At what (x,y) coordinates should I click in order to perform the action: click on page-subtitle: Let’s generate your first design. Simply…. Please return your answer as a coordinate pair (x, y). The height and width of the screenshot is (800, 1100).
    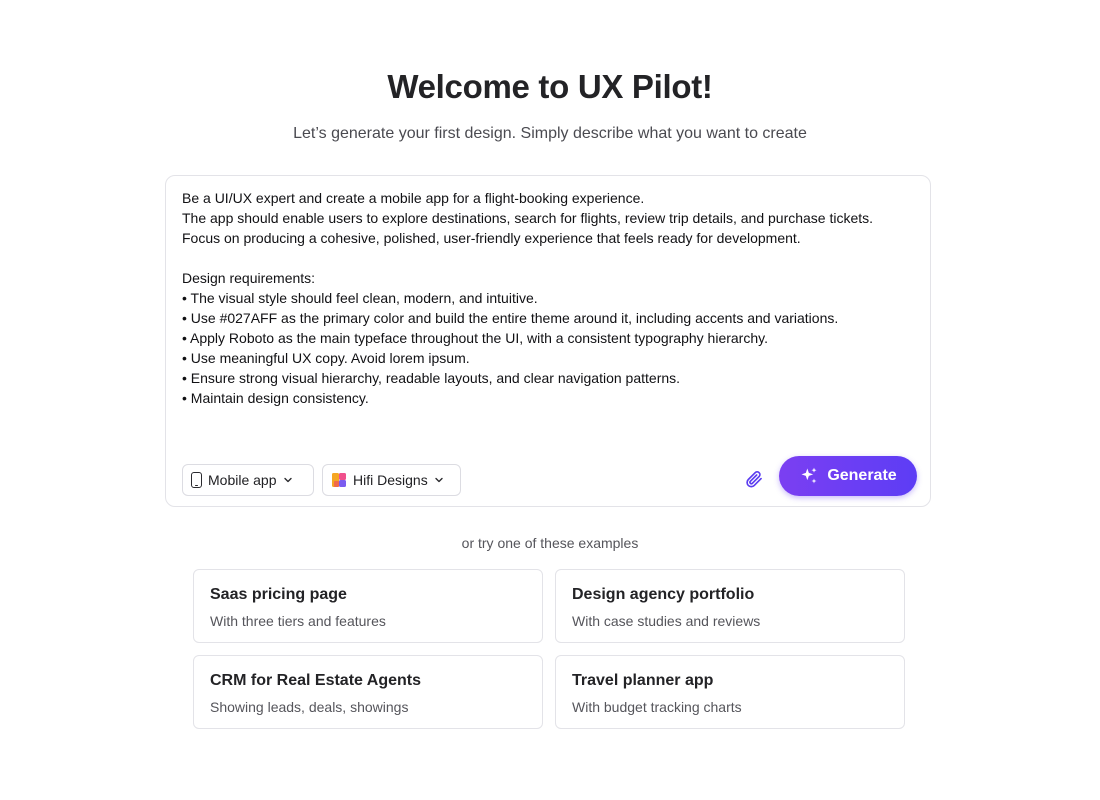
    Looking at the image, I should click on (550, 133).